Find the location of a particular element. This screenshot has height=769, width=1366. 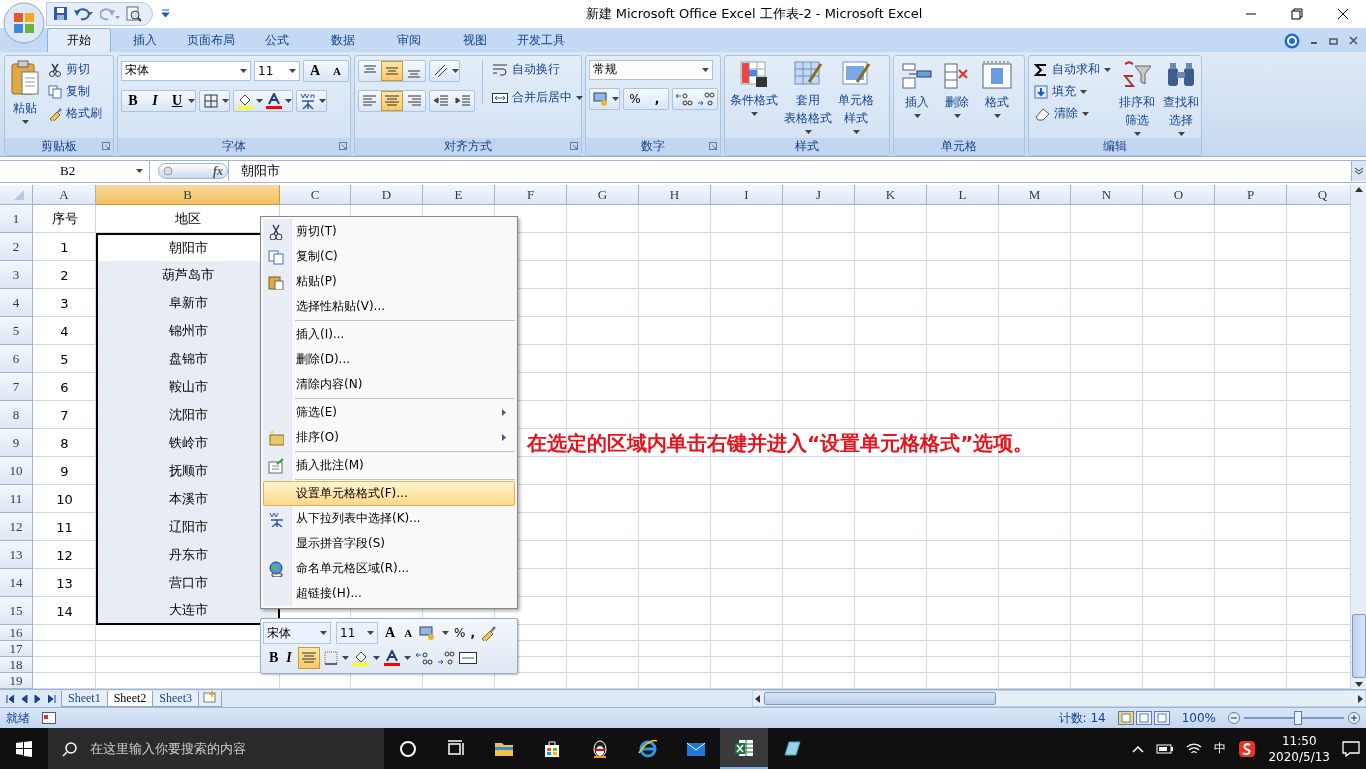

table-cell: 8 is located at coordinates (64, 443).